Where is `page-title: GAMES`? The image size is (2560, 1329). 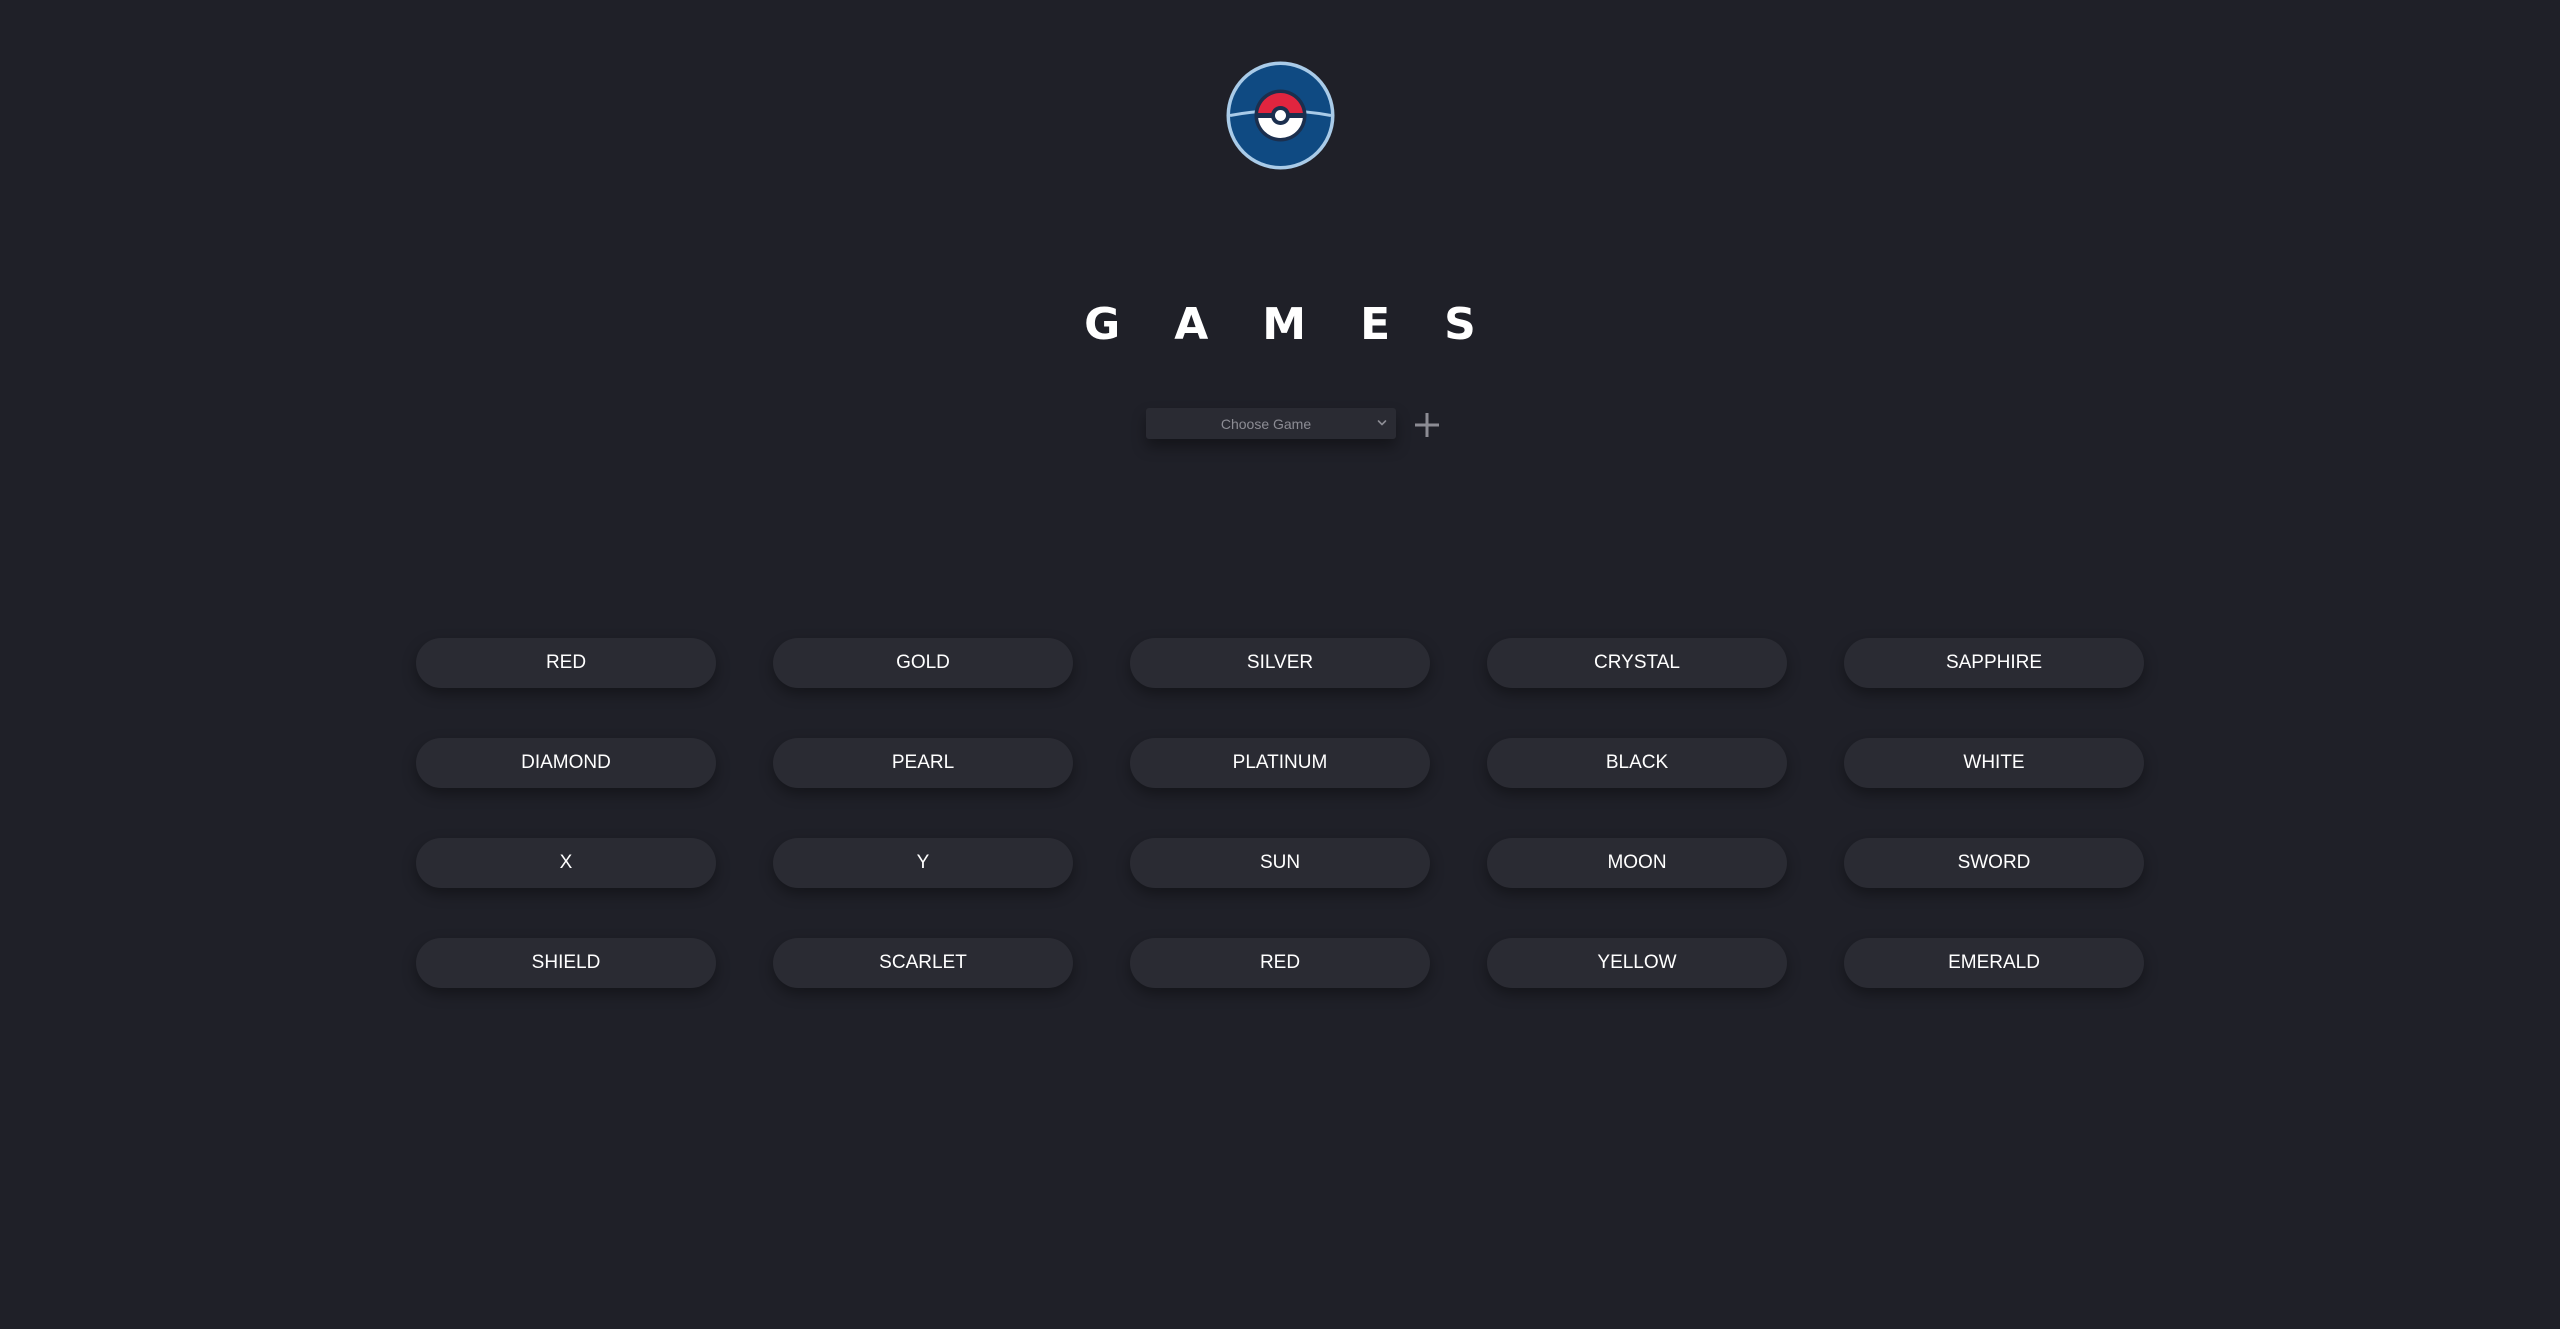
page-title: GAMES is located at coordinates (1307, 324).